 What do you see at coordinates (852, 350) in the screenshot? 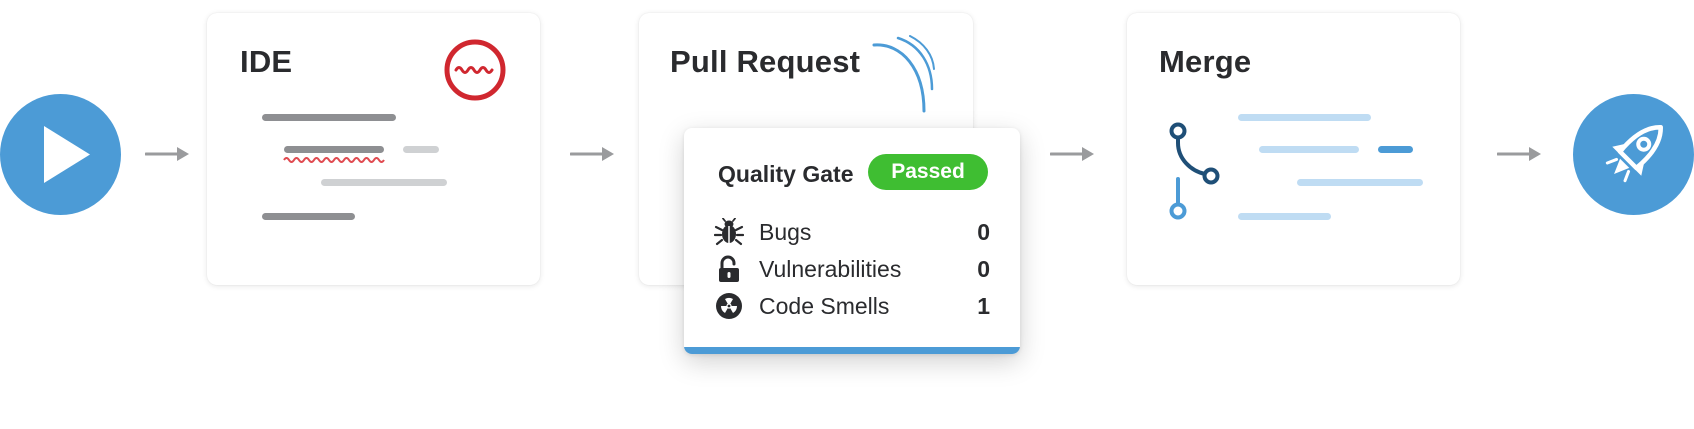
I see `gate-footer-bar` at bounding box center [852, 350].